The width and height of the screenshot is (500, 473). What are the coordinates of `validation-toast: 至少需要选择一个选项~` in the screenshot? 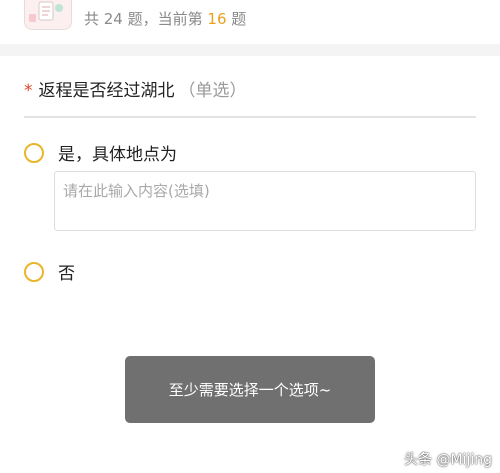 It's located at (250, 389).